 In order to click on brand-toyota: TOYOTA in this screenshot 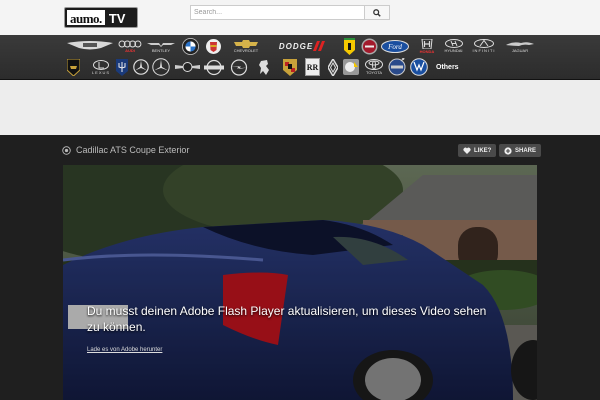, I will do `click(374, 67)`.